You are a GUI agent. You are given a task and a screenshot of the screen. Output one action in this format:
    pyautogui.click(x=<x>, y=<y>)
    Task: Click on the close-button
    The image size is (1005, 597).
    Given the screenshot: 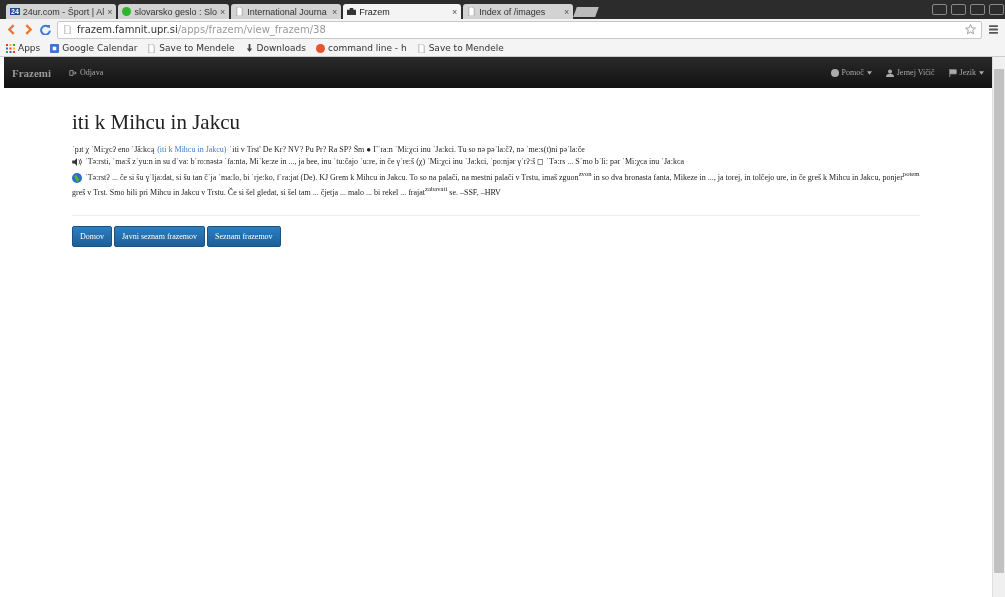 What is the action you would take?
    pyautogui.click(x=996, y=9)
    